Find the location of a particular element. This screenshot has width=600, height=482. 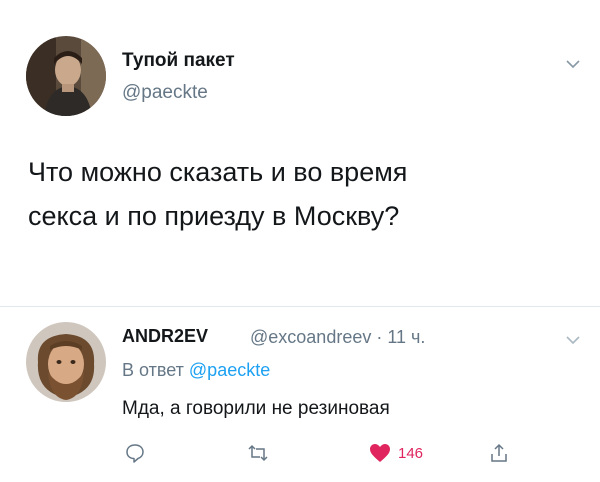

reply-to-prefix: В ответ is located at coordinates (153, 370).